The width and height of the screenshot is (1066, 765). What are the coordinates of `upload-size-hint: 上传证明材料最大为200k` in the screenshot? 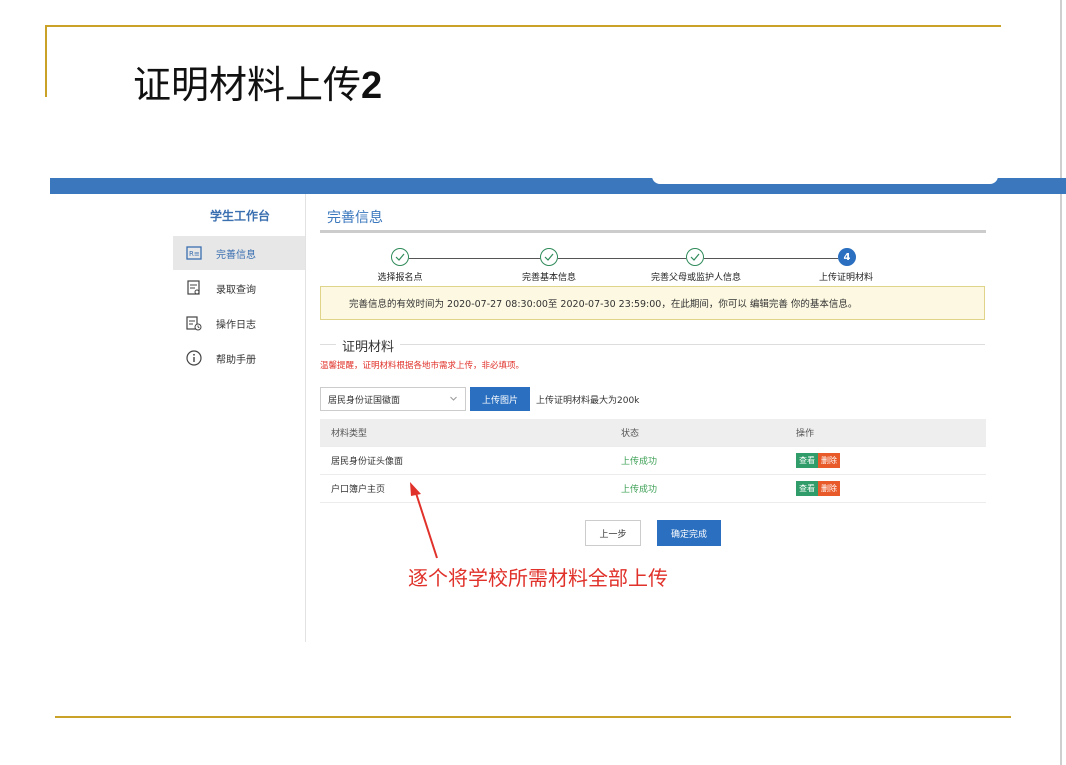 It's located at (588, 401).